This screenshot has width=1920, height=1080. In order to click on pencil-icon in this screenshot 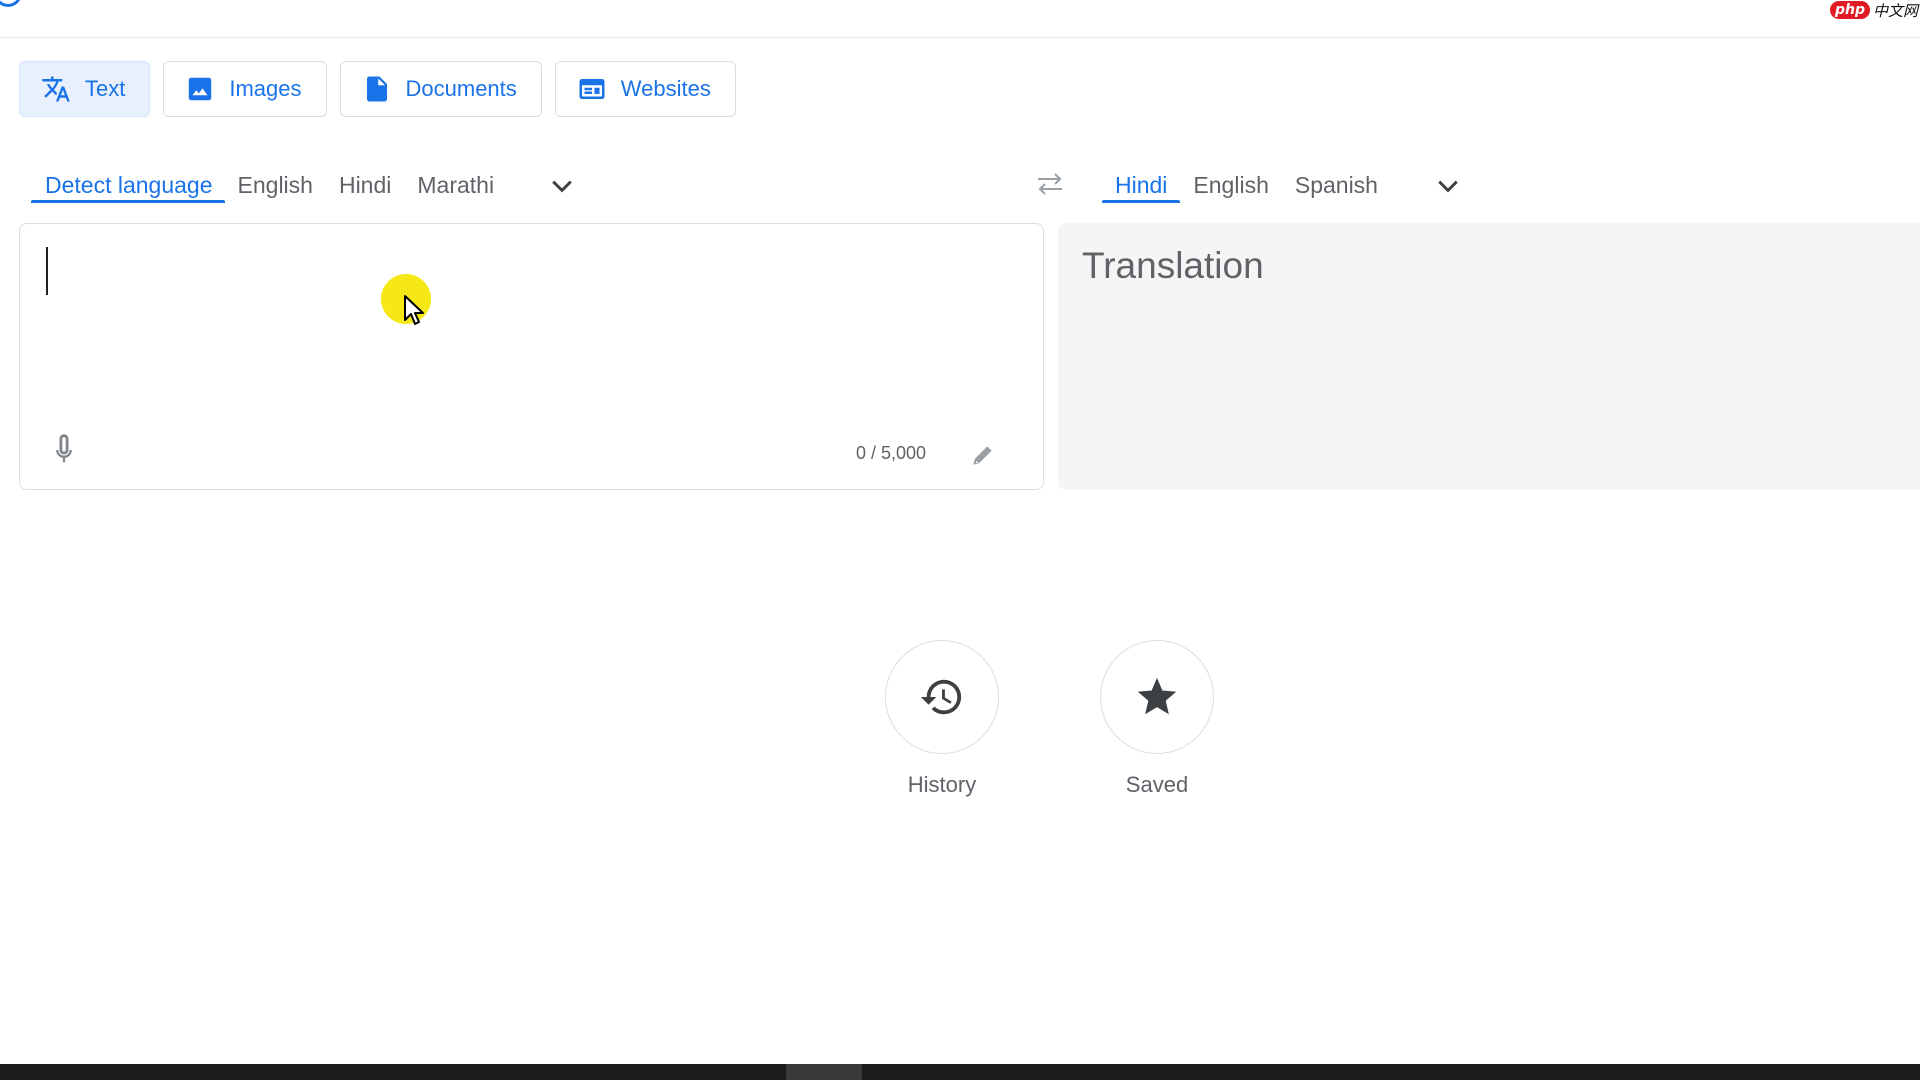, I will do `click(982, 455)`.